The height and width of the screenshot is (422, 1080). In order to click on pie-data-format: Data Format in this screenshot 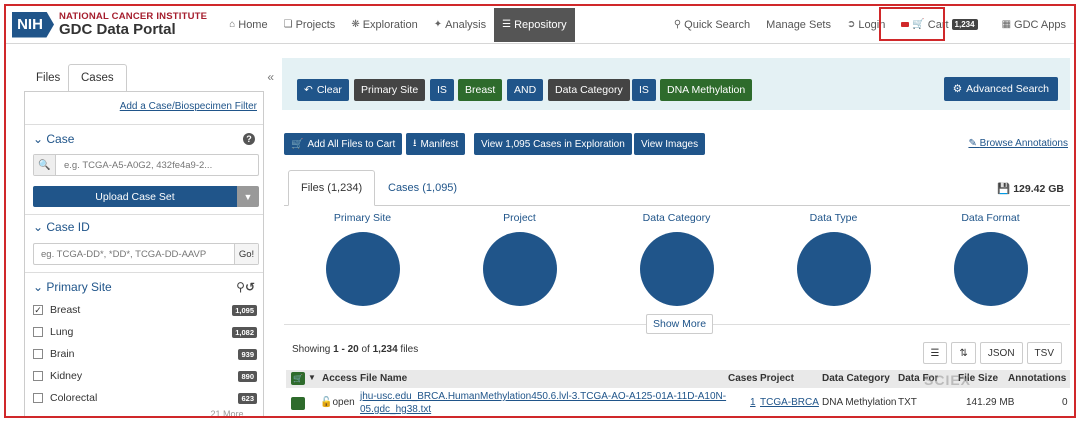, I will do `click(990, 272)`.